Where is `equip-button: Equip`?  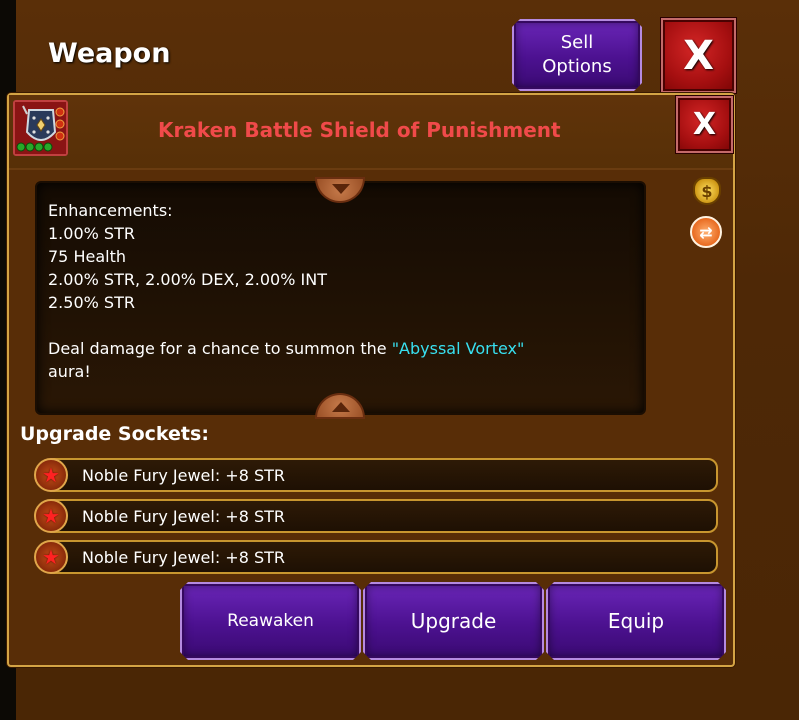
equip-button: Equip is located at coordinates (636, 621).